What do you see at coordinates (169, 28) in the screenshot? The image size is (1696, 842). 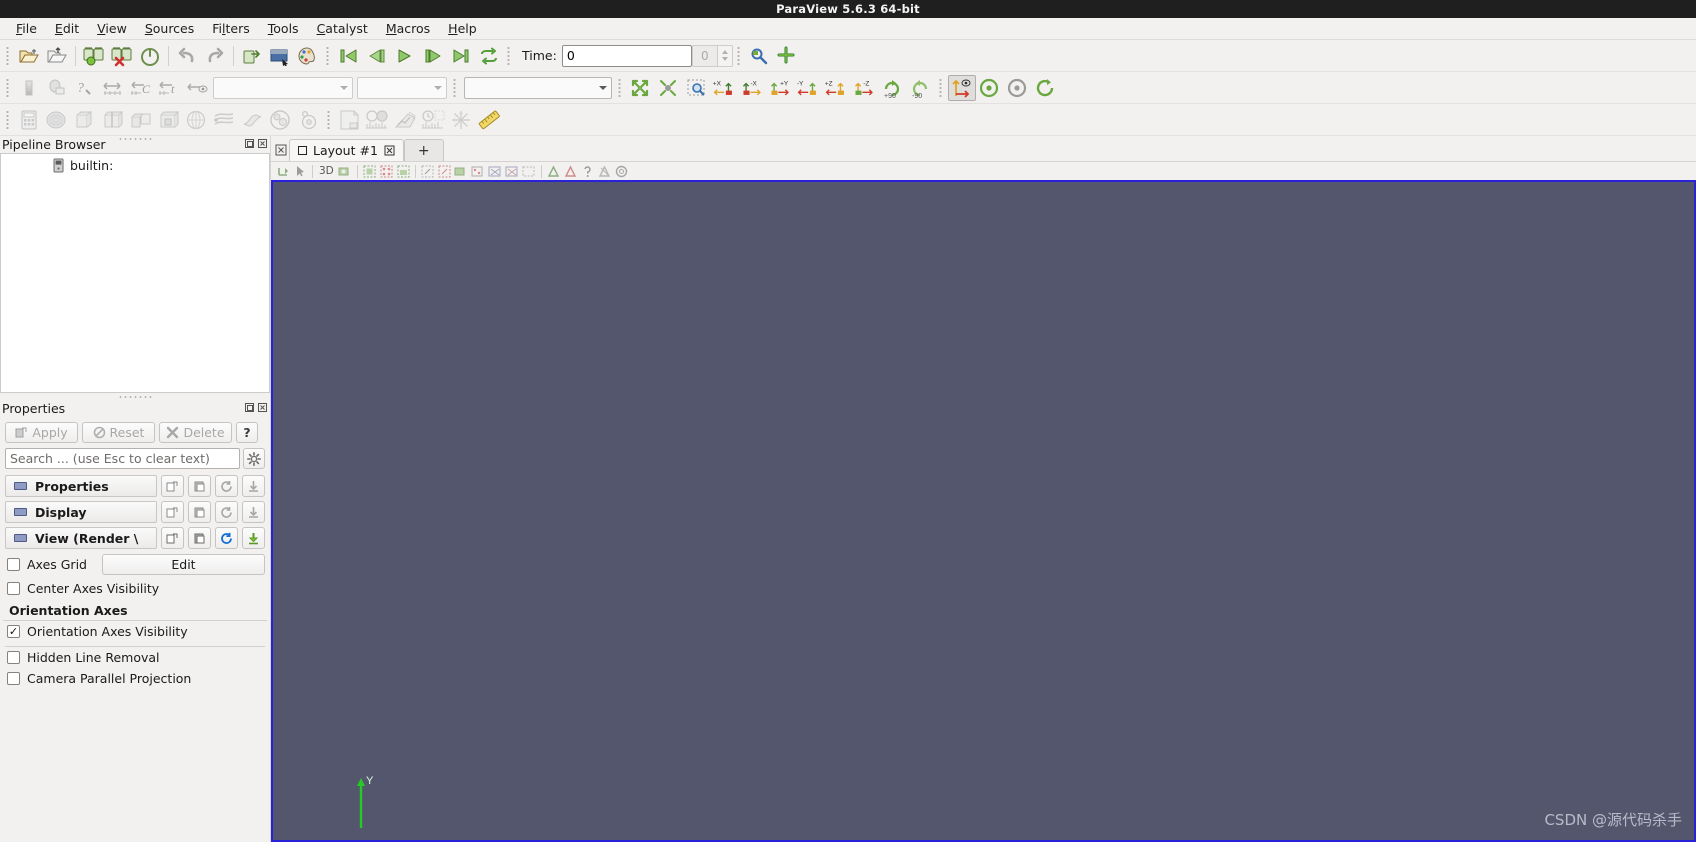 I see `menu-sources: Sources` at bounding box center [169, 28].